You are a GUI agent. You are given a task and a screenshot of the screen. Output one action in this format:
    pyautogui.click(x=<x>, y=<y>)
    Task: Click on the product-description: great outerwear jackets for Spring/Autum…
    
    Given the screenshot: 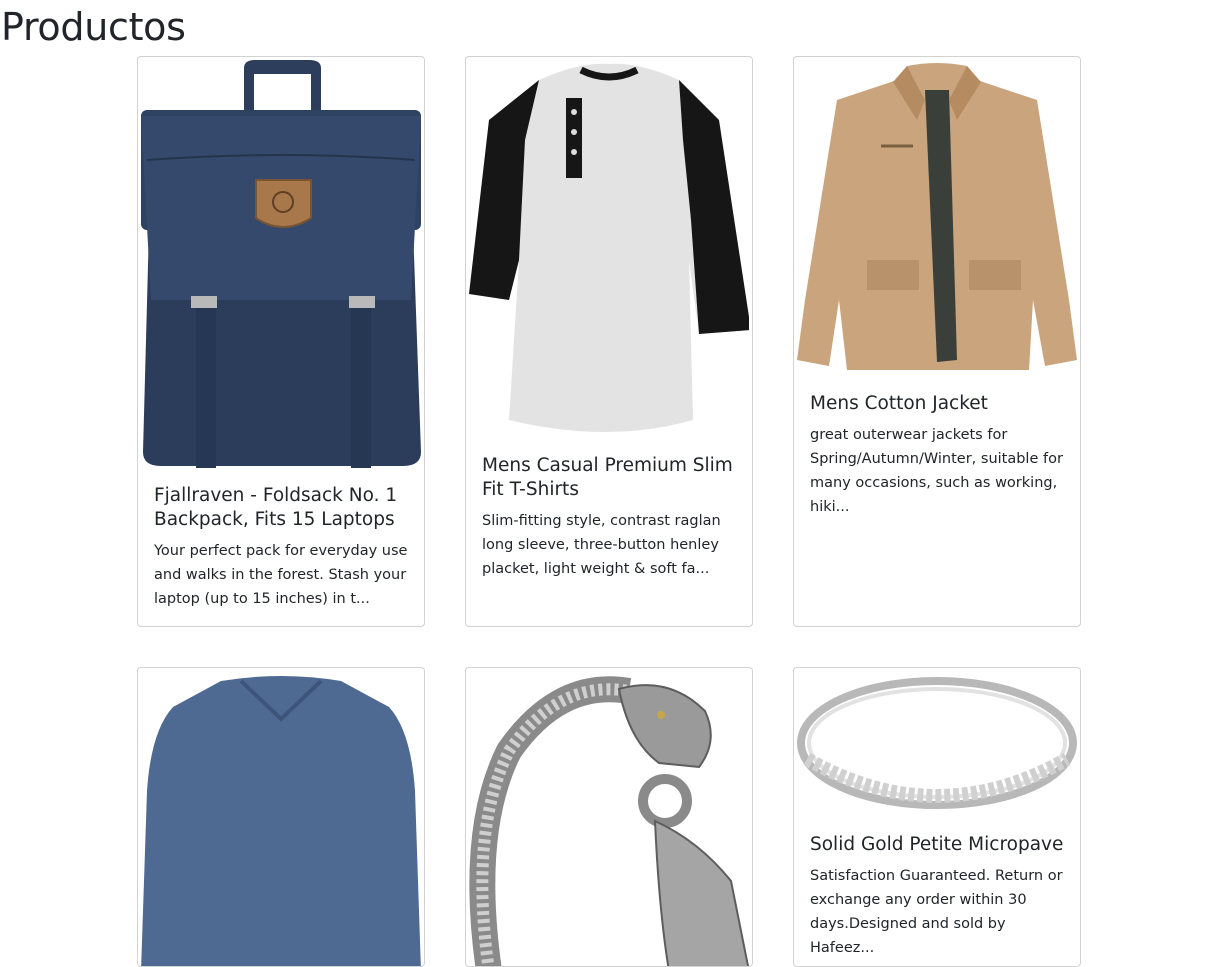 What is the action you would take?
    pyautogui.click(x=936, y=471)
    